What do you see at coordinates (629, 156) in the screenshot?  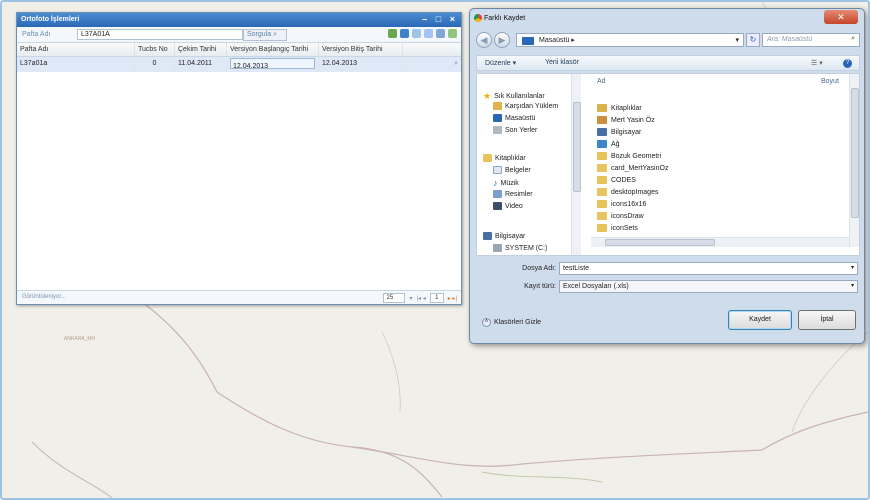 I see `list-item: Bozuk Geometri` at bounding box center [629, 156].